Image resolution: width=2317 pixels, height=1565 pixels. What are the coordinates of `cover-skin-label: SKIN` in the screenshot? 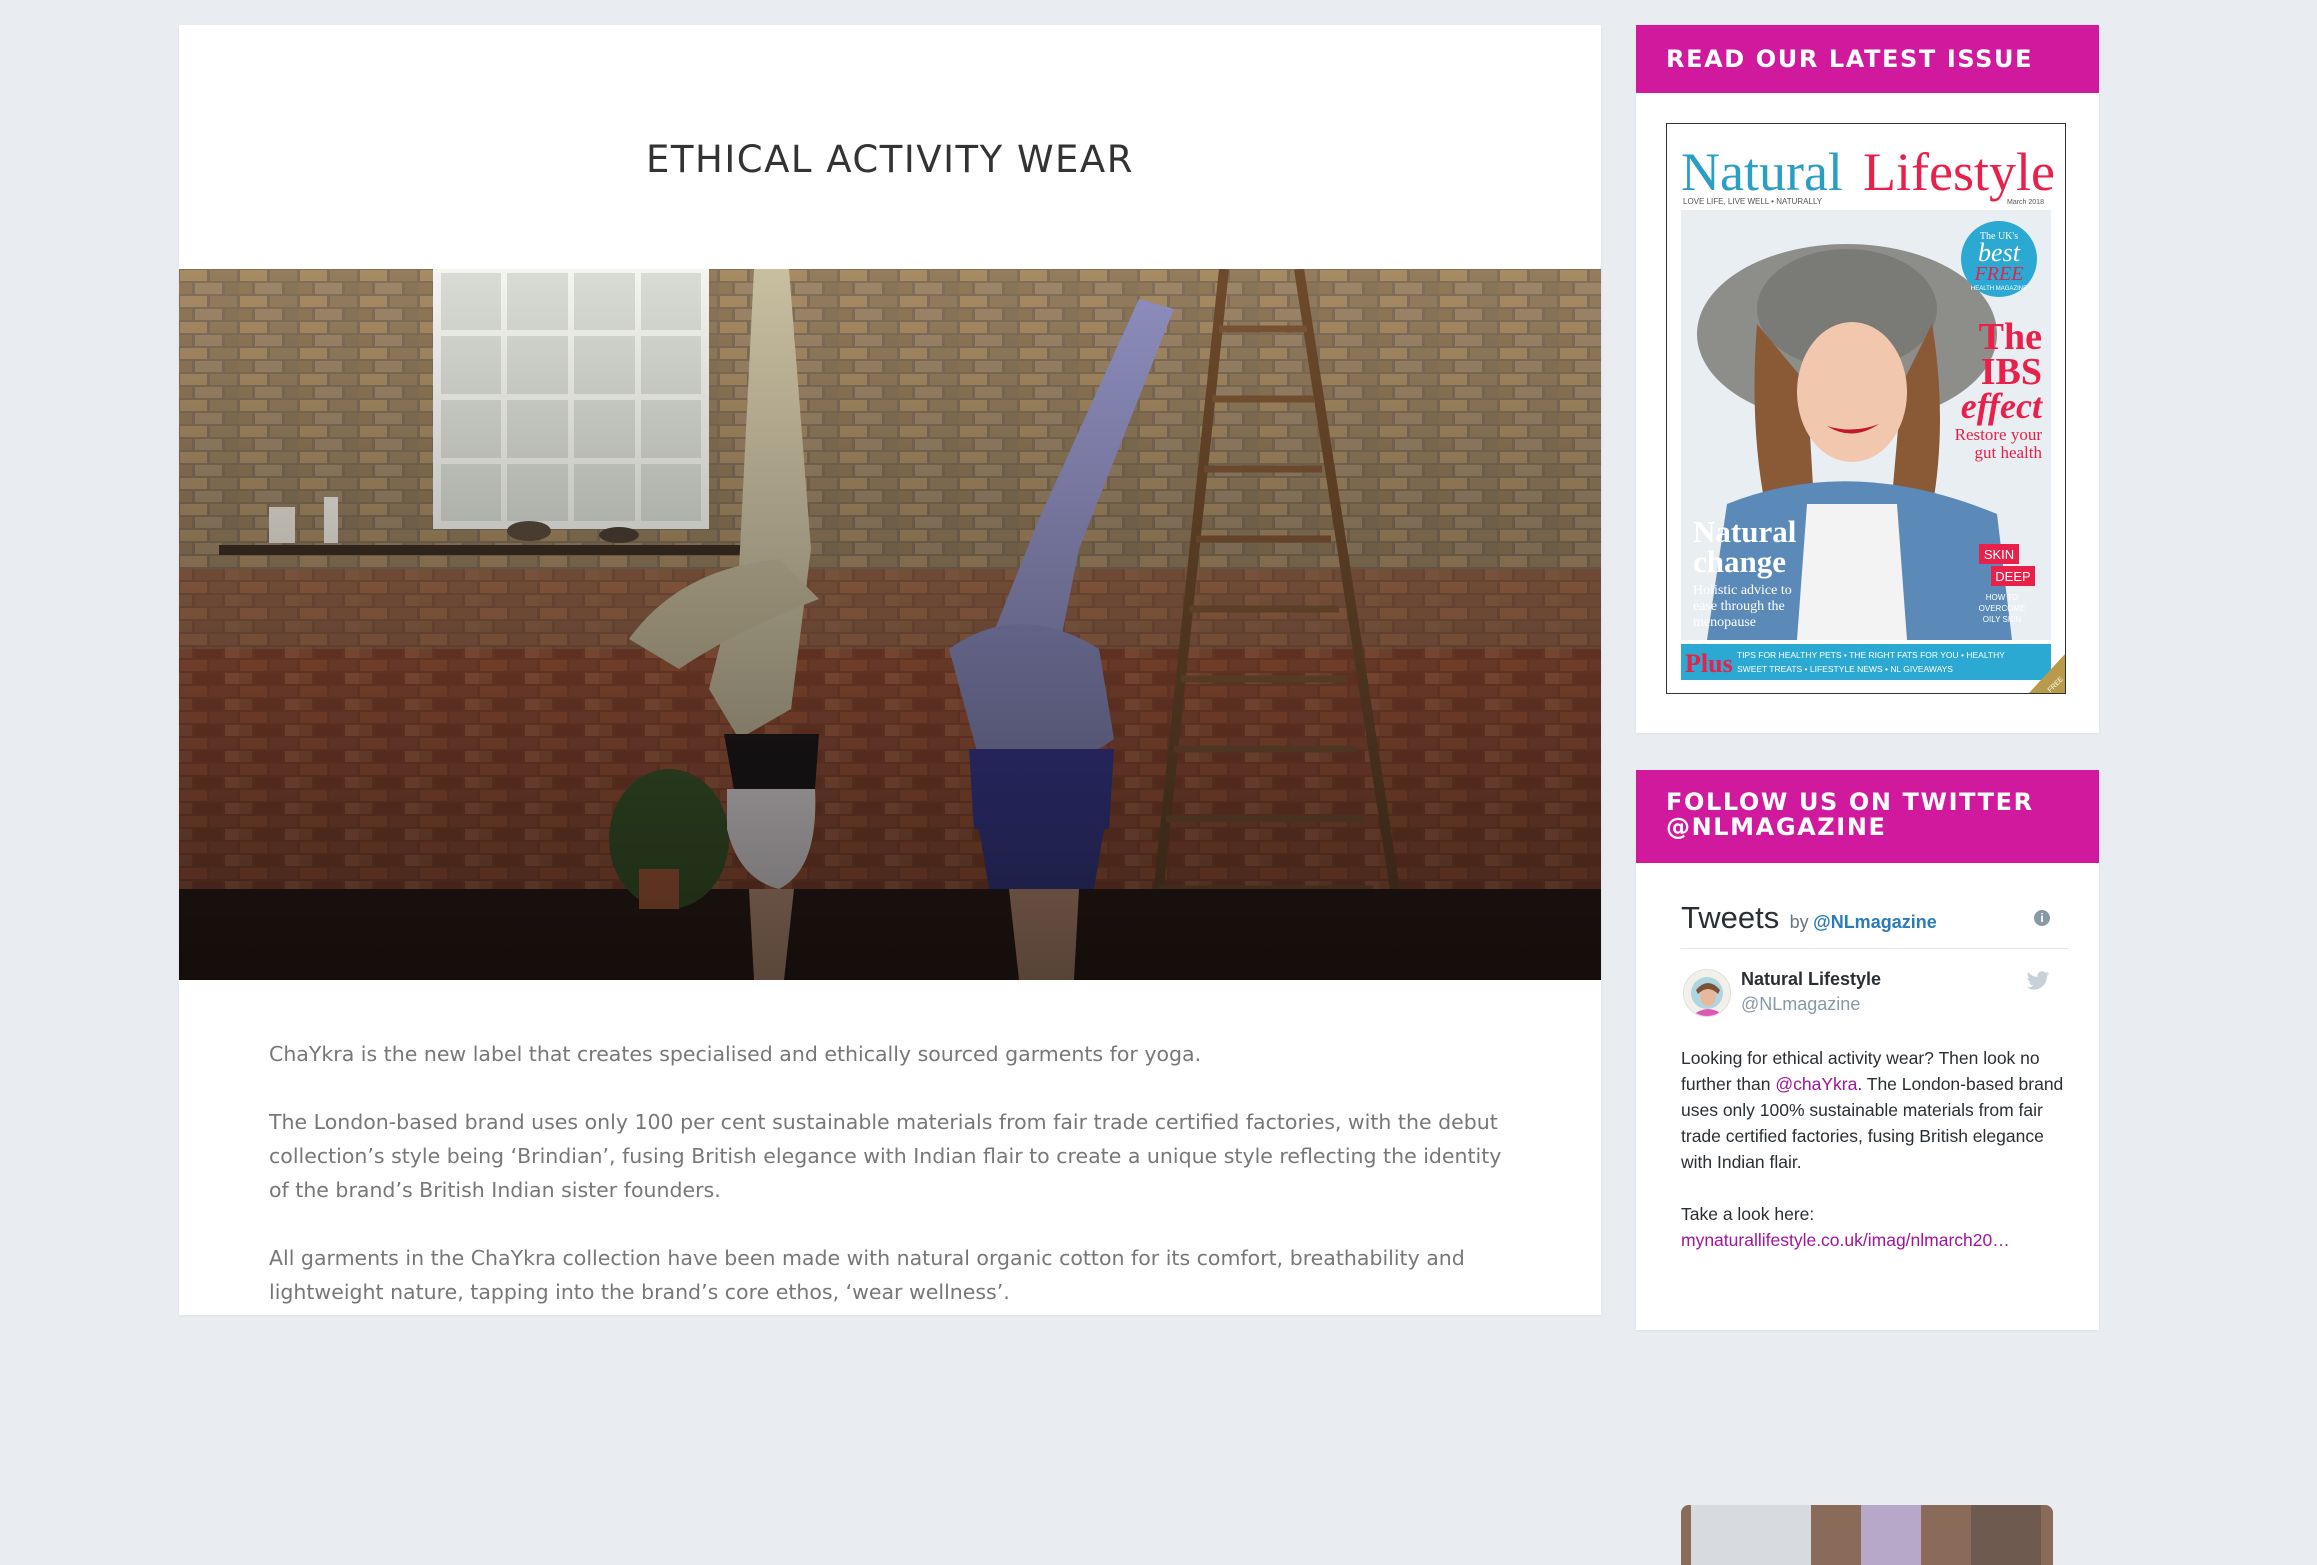 It's located at (1999, 554).